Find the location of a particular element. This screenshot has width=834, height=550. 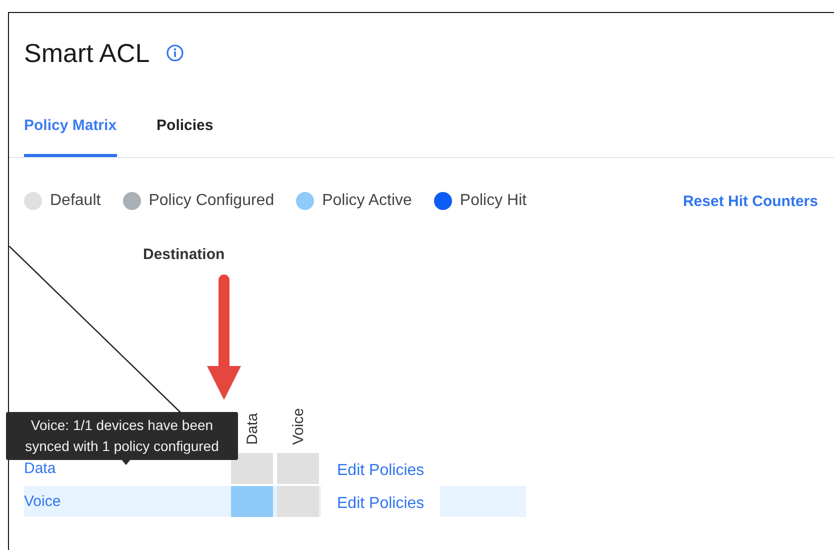

legend-label: Policy Hit is located at coordinates (493, 201).